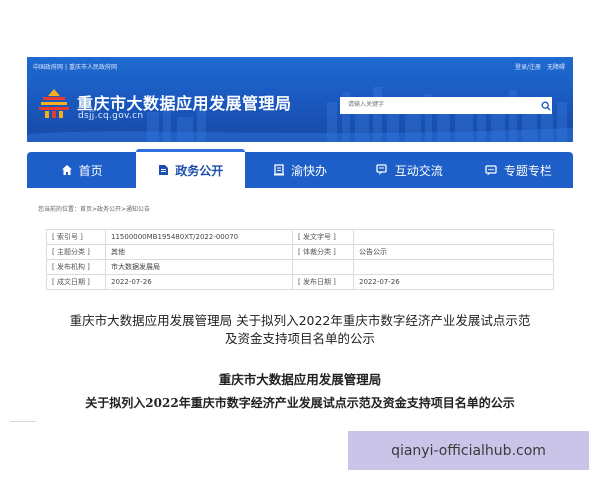  Describe the element at coordinates (528, 67) in the screenshot. I see `login-link: 登录/注册` at that location.